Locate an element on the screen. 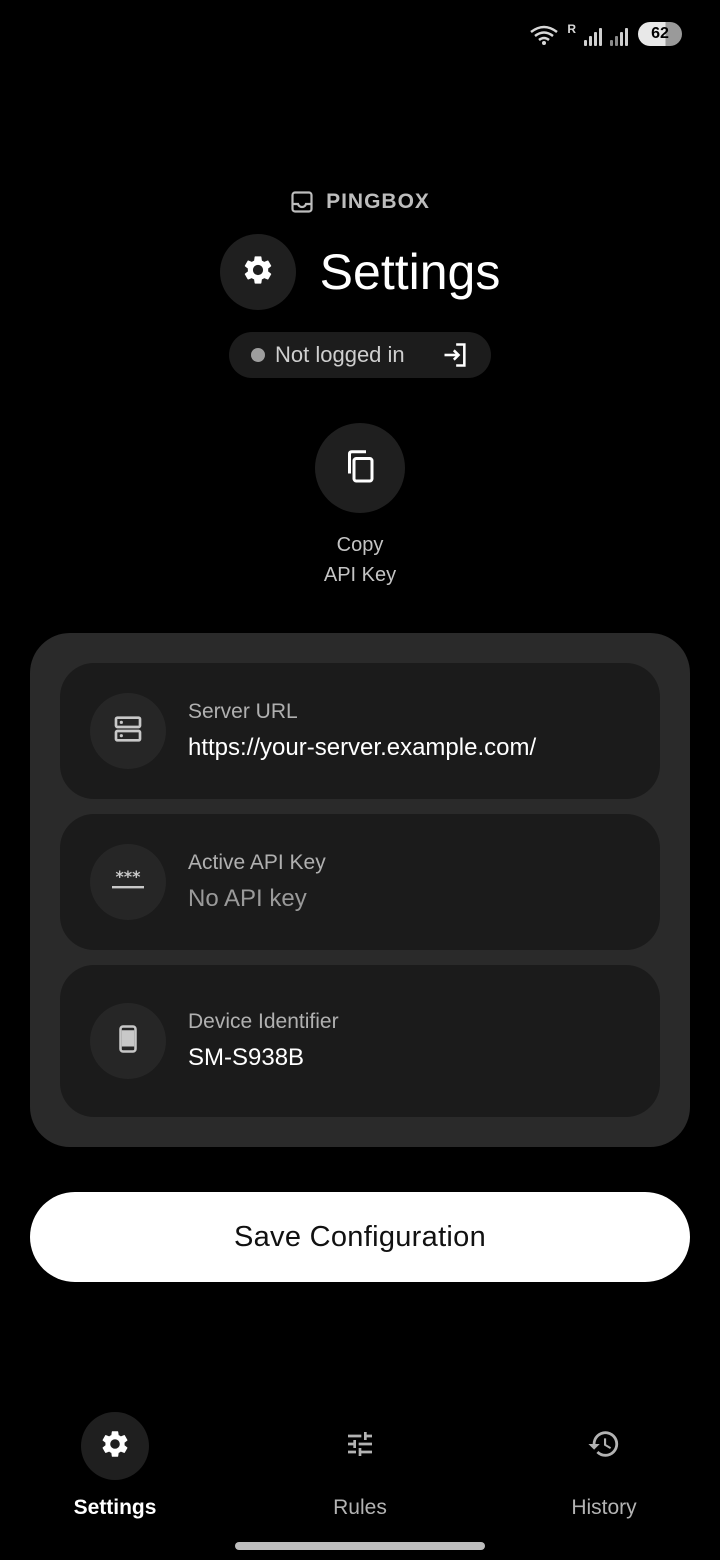 The height and width of the screenshot is (1560, 720). network-type-label: R is located at coordinates (571, 29).